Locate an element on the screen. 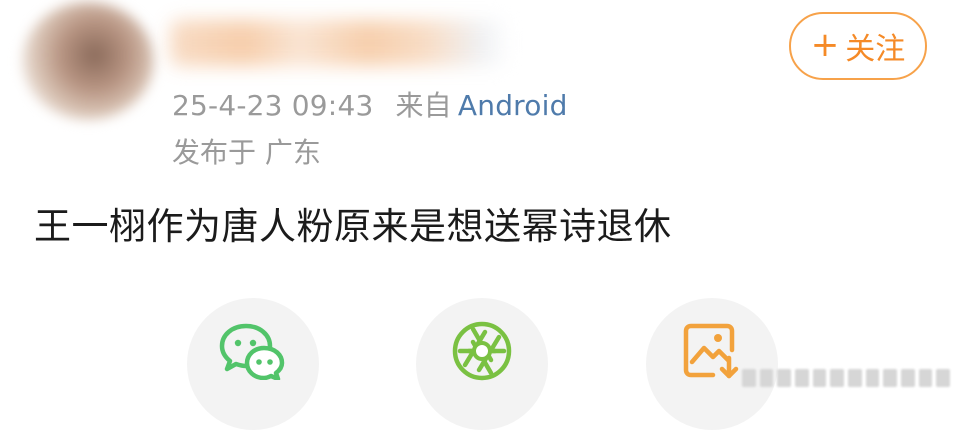  save-image-icon is located at coordinates (711, 351).